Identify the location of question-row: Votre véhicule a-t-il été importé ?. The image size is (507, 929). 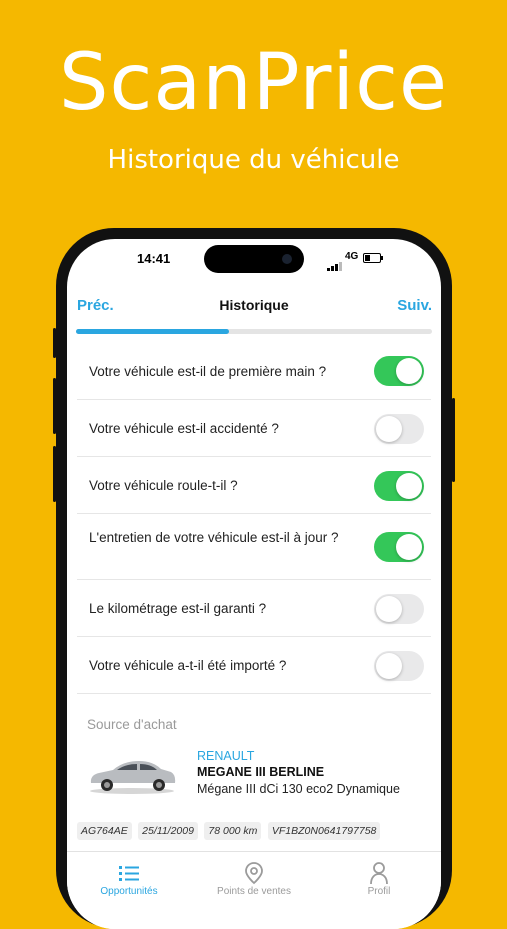
(254, 665).